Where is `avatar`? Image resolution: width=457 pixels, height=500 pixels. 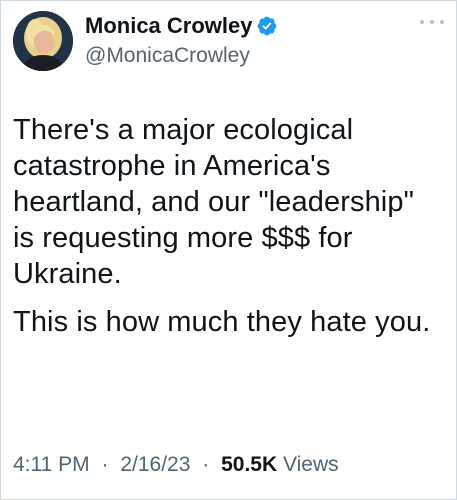
avatar is located at coordinates (43, 41).